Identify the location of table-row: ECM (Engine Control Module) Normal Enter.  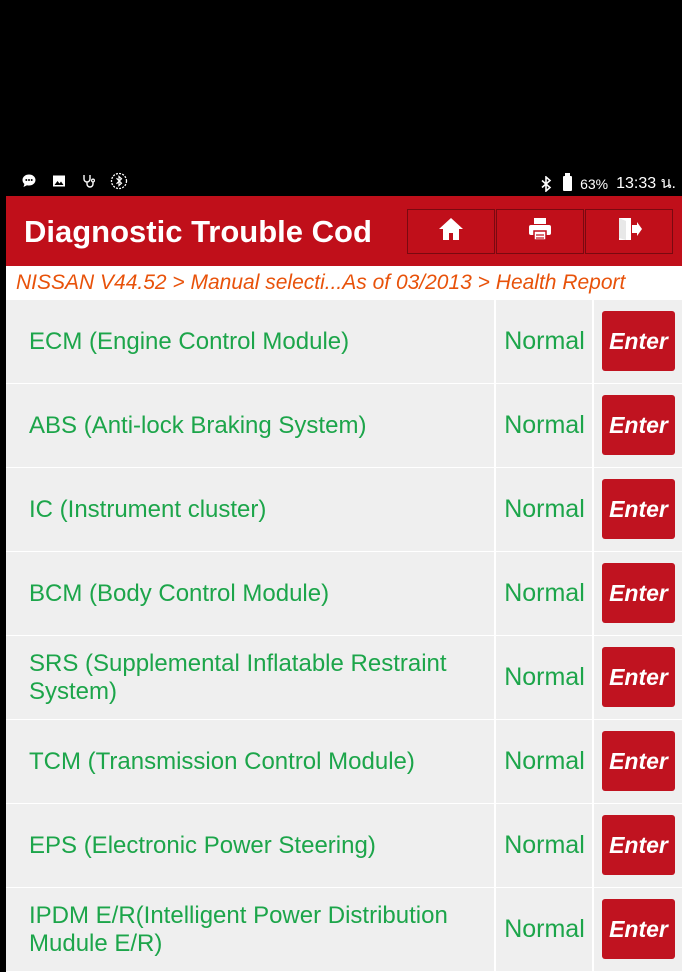
(344, 342).